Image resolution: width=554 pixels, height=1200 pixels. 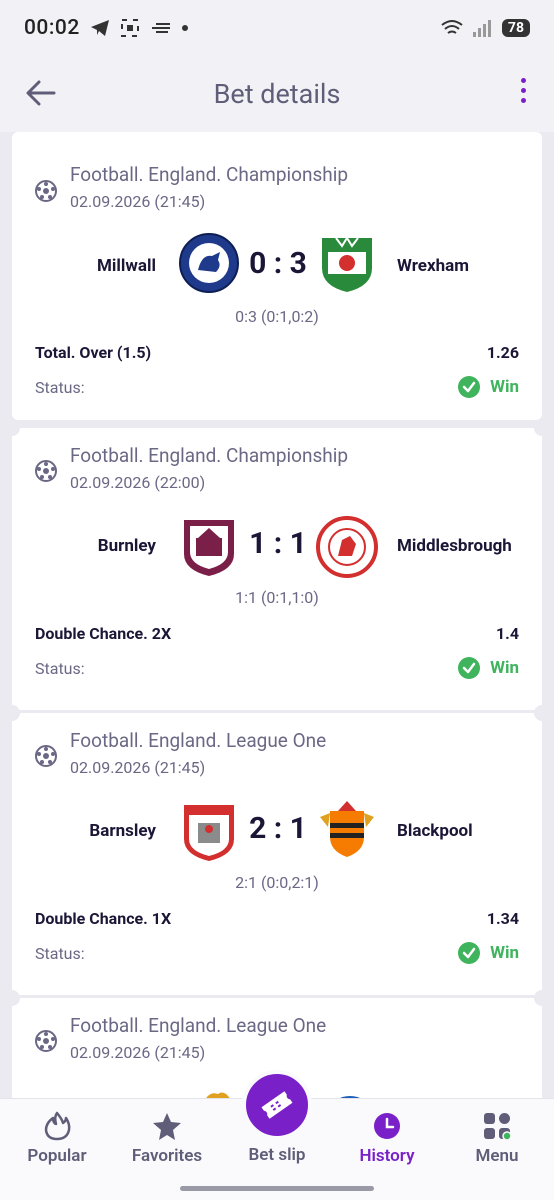 What do you see at coordinates (347, 264) in the screenshot?
I see `wrexham-crest-icon` at bounding box center [347, 264].